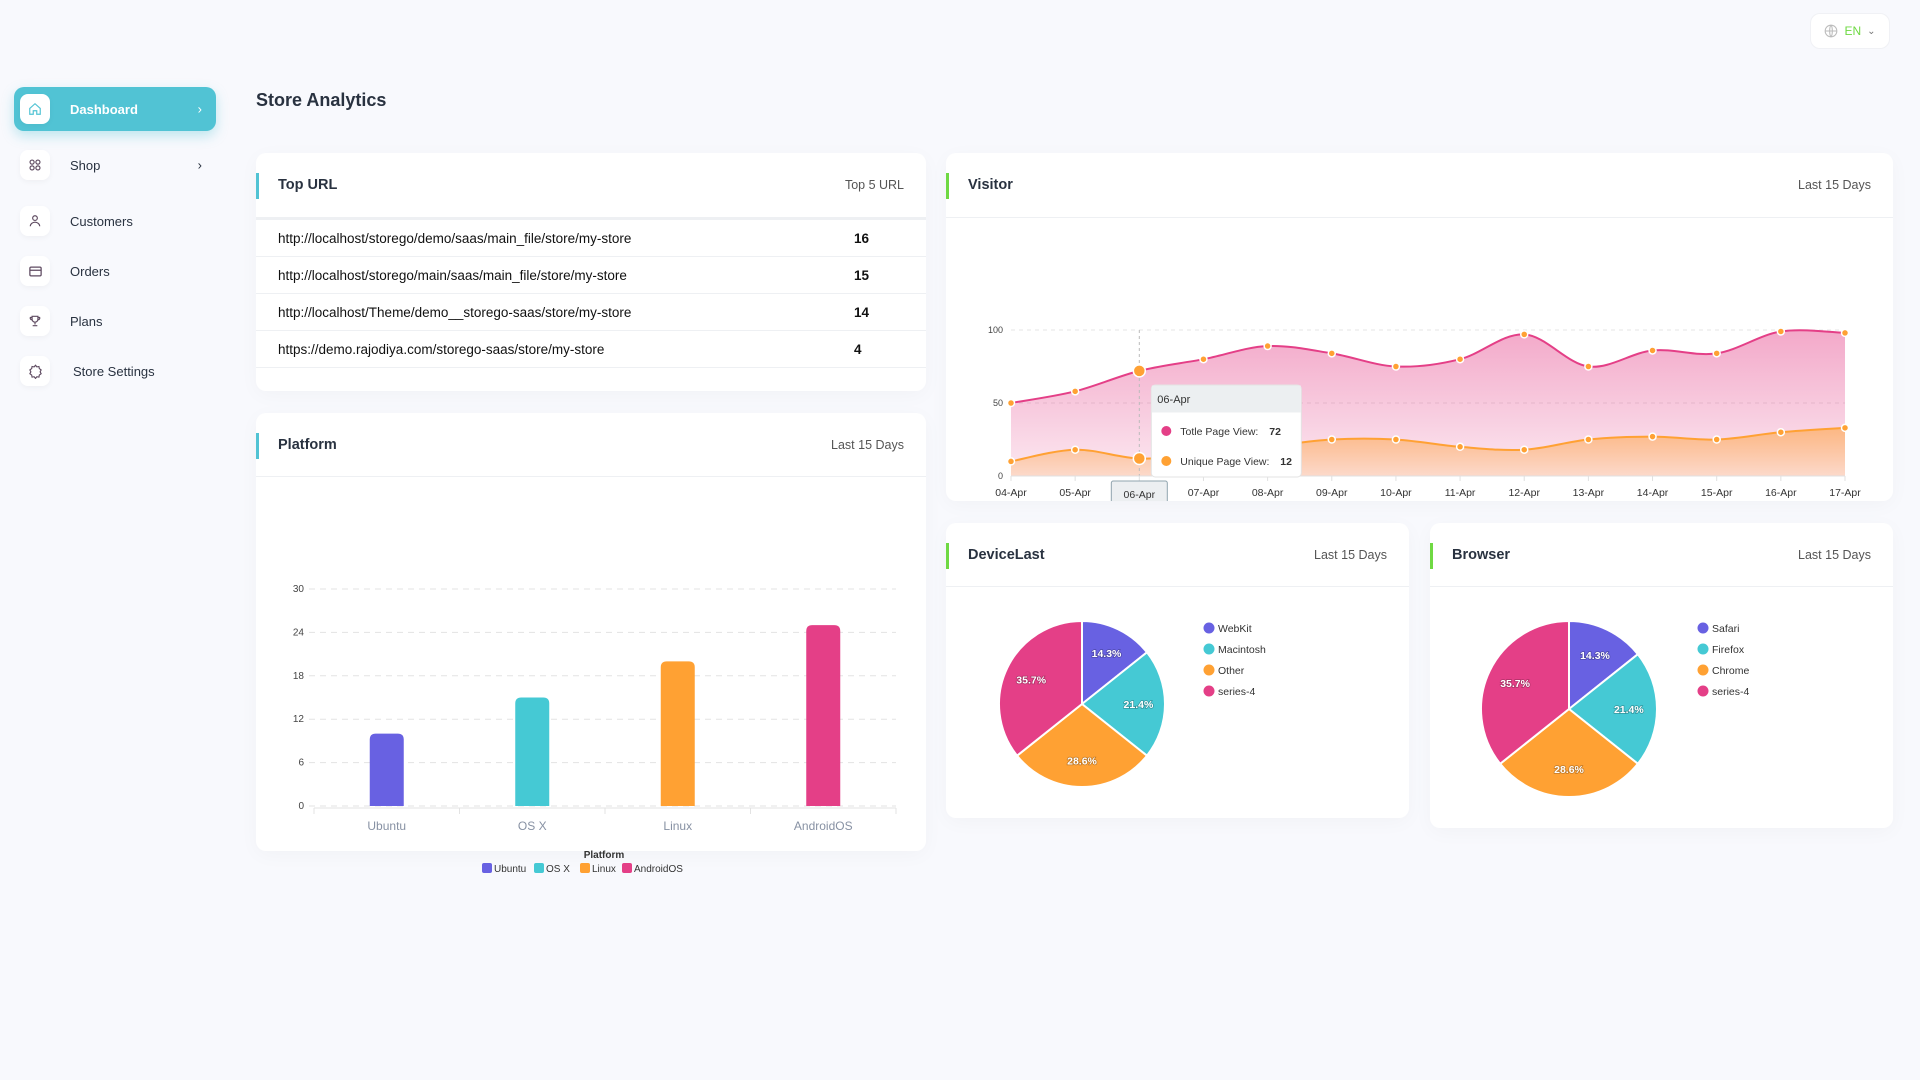 The image size is (1920, 1080). Describe the element at coordinates (1075, 493) in the screenshot. I see `x-tick-label: 05-Apr` at that location.